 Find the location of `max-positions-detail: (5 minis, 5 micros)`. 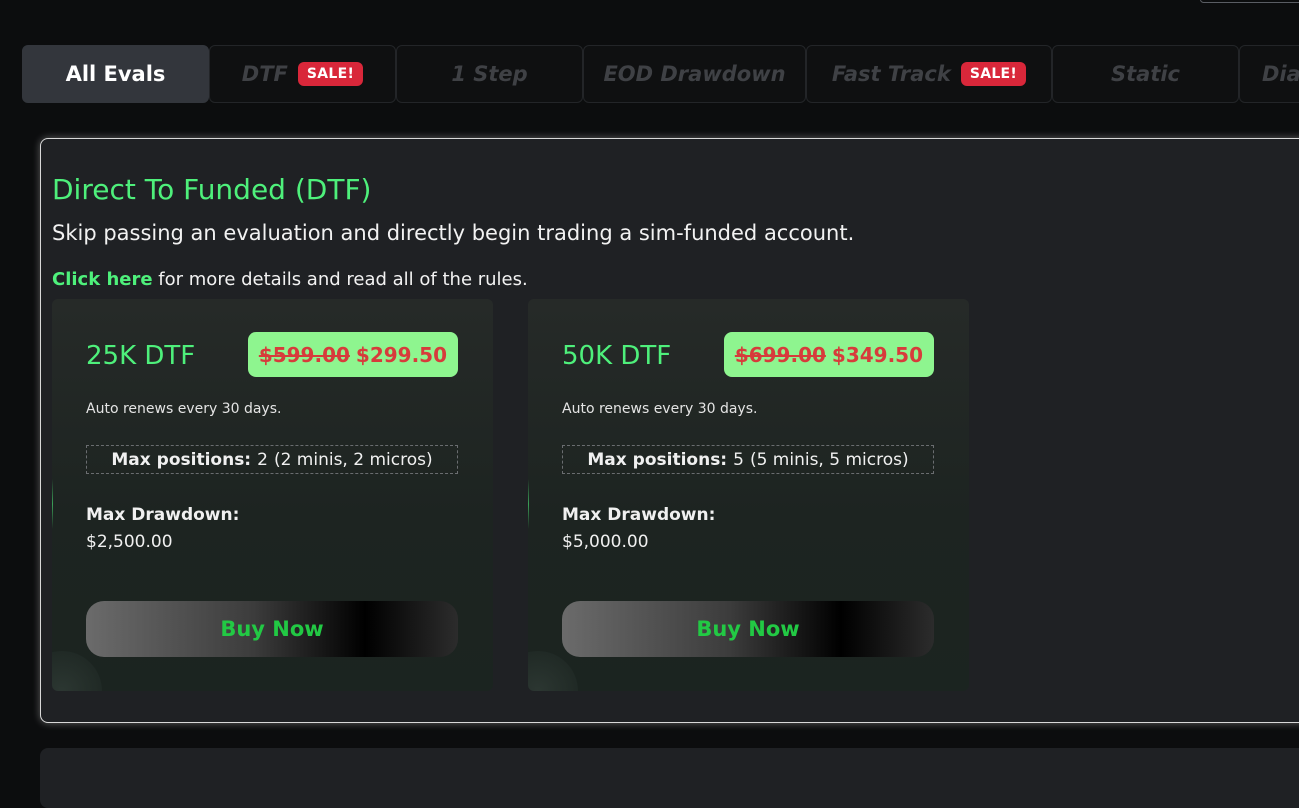

max-positions-detail: (5 minis, 5 micros) is located at coordinates (829, 459).